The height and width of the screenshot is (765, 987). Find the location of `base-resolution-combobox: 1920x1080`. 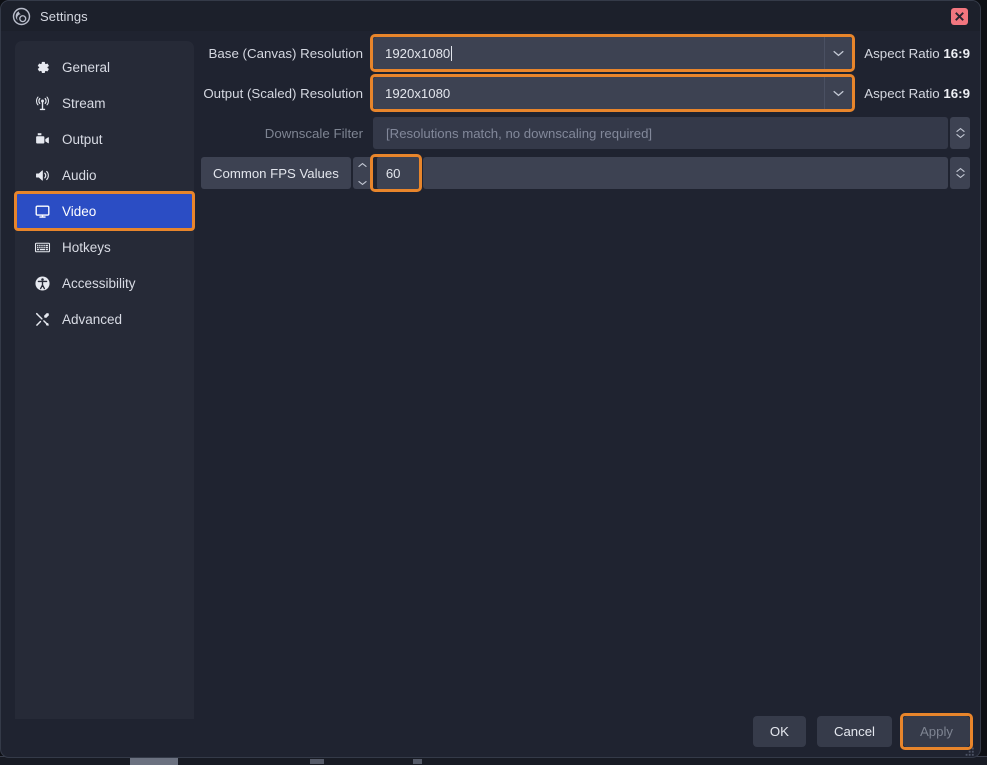

base-resolution-combobox: 1920x1080 is located at coordinates (613, 53).